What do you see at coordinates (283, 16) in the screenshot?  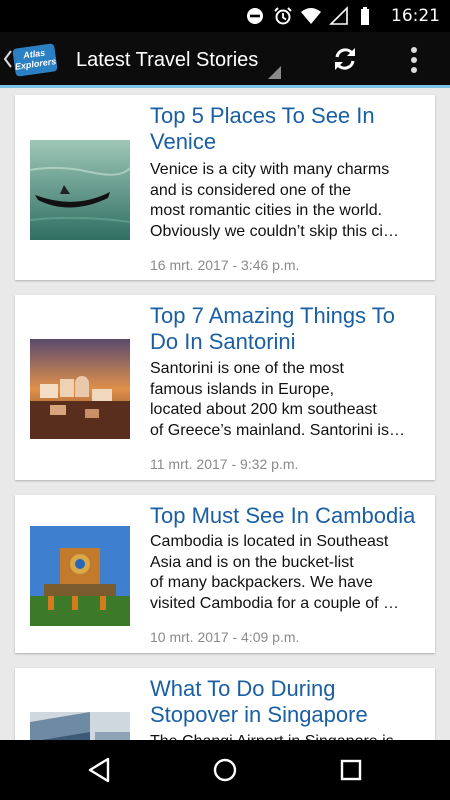 I see `alarm-icon` at bounding box center [283, 16].